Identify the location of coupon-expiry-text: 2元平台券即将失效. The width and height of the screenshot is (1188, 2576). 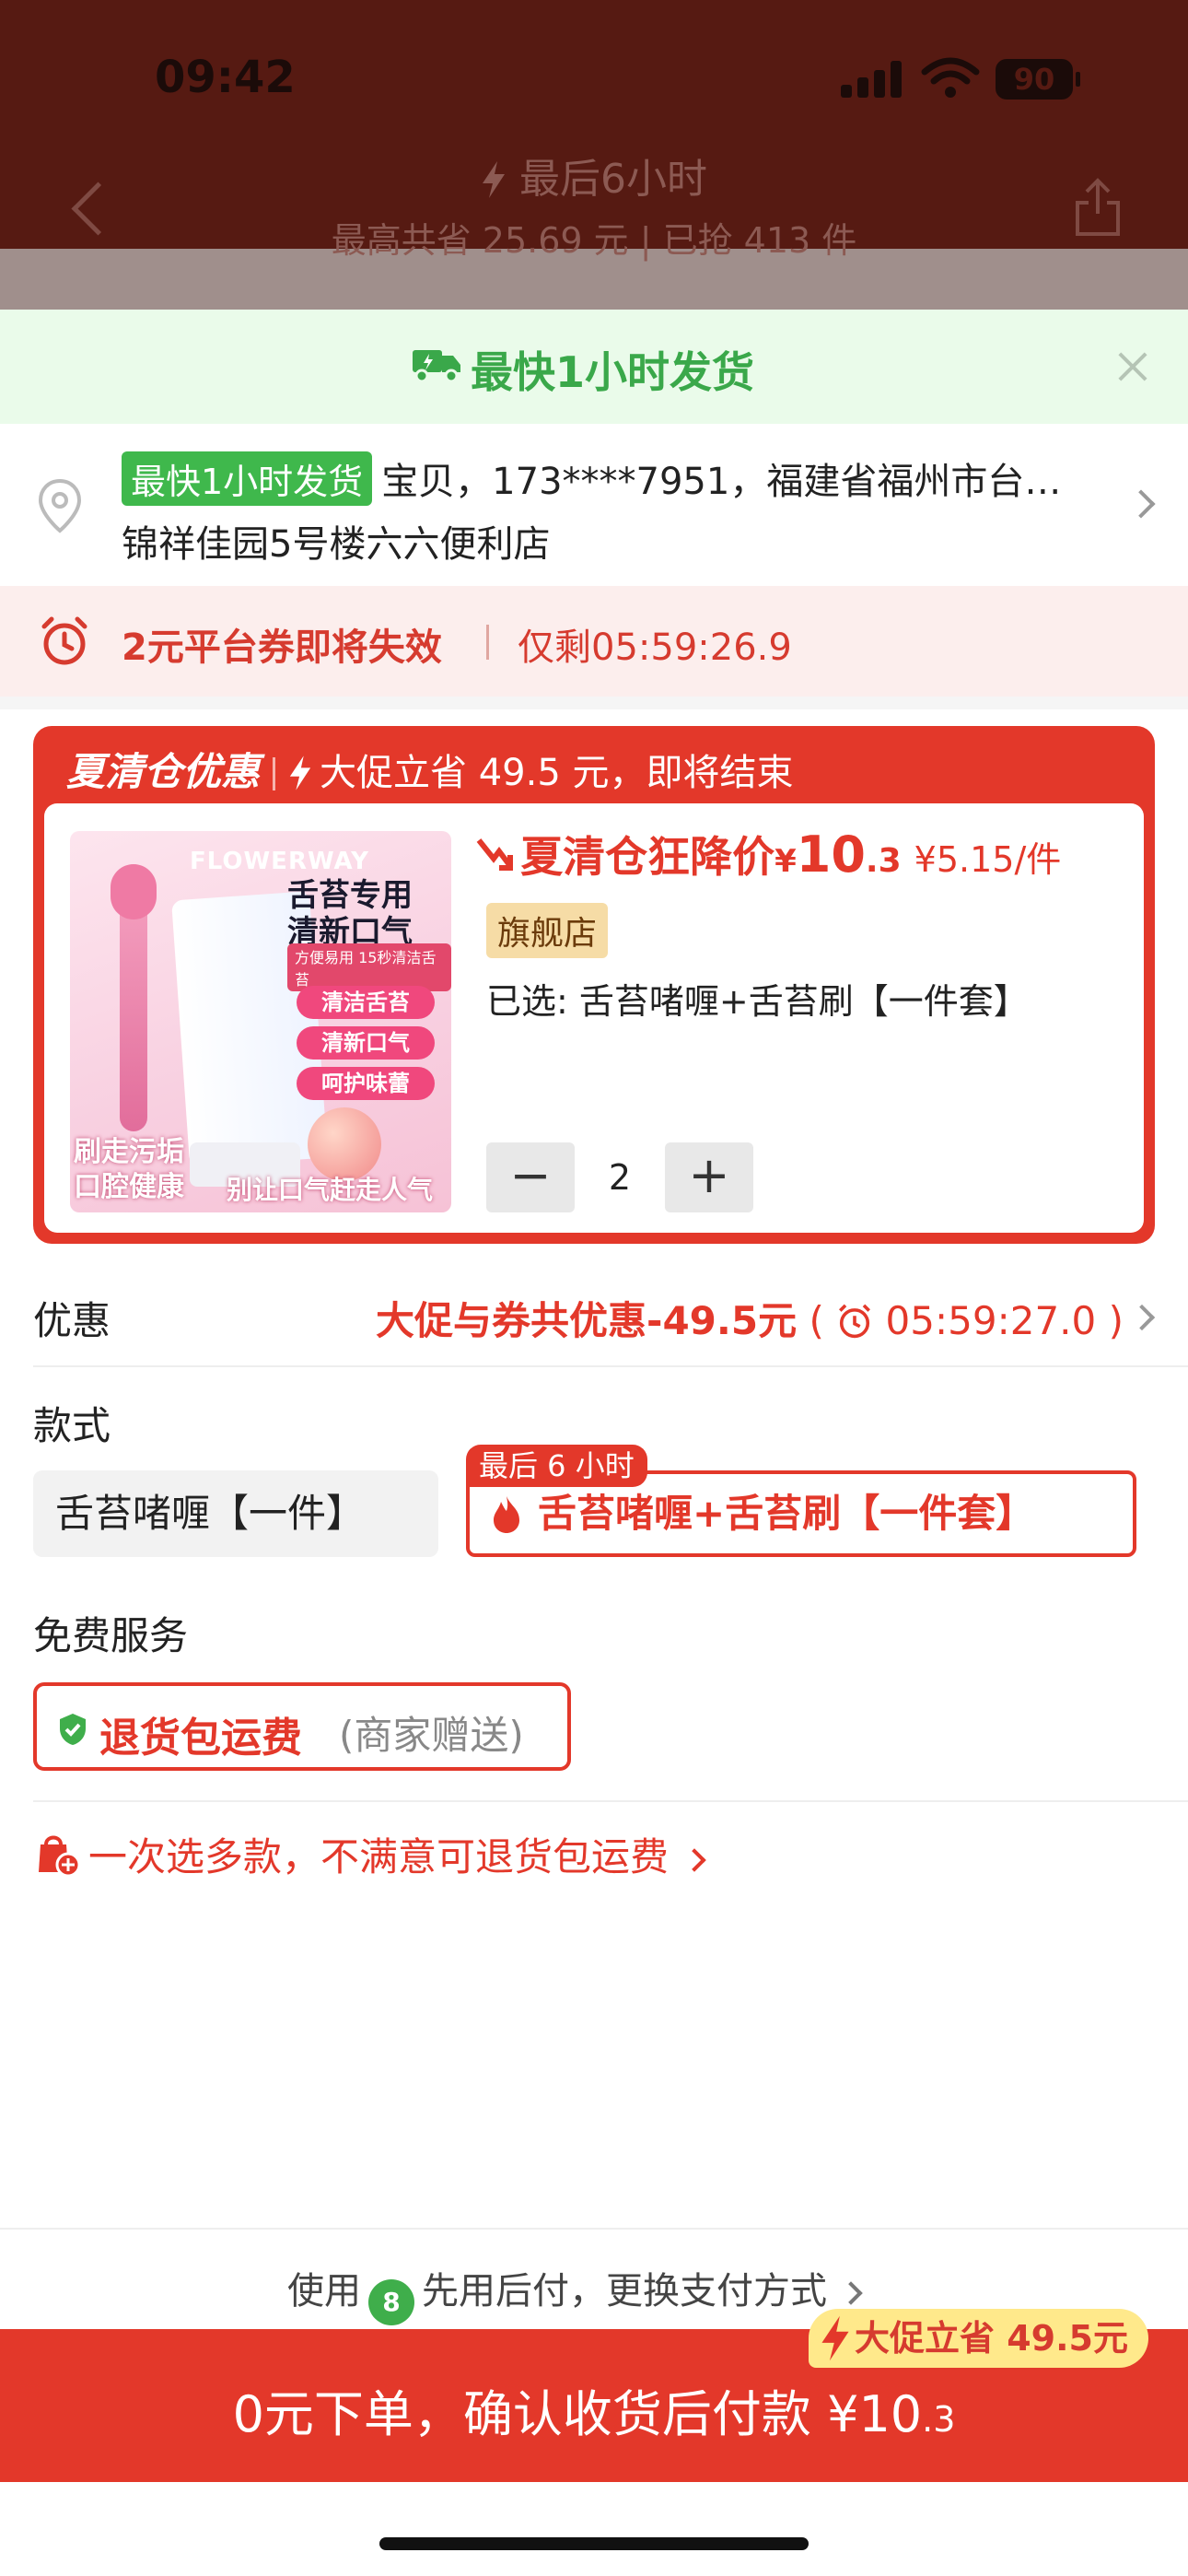
(282, 647).